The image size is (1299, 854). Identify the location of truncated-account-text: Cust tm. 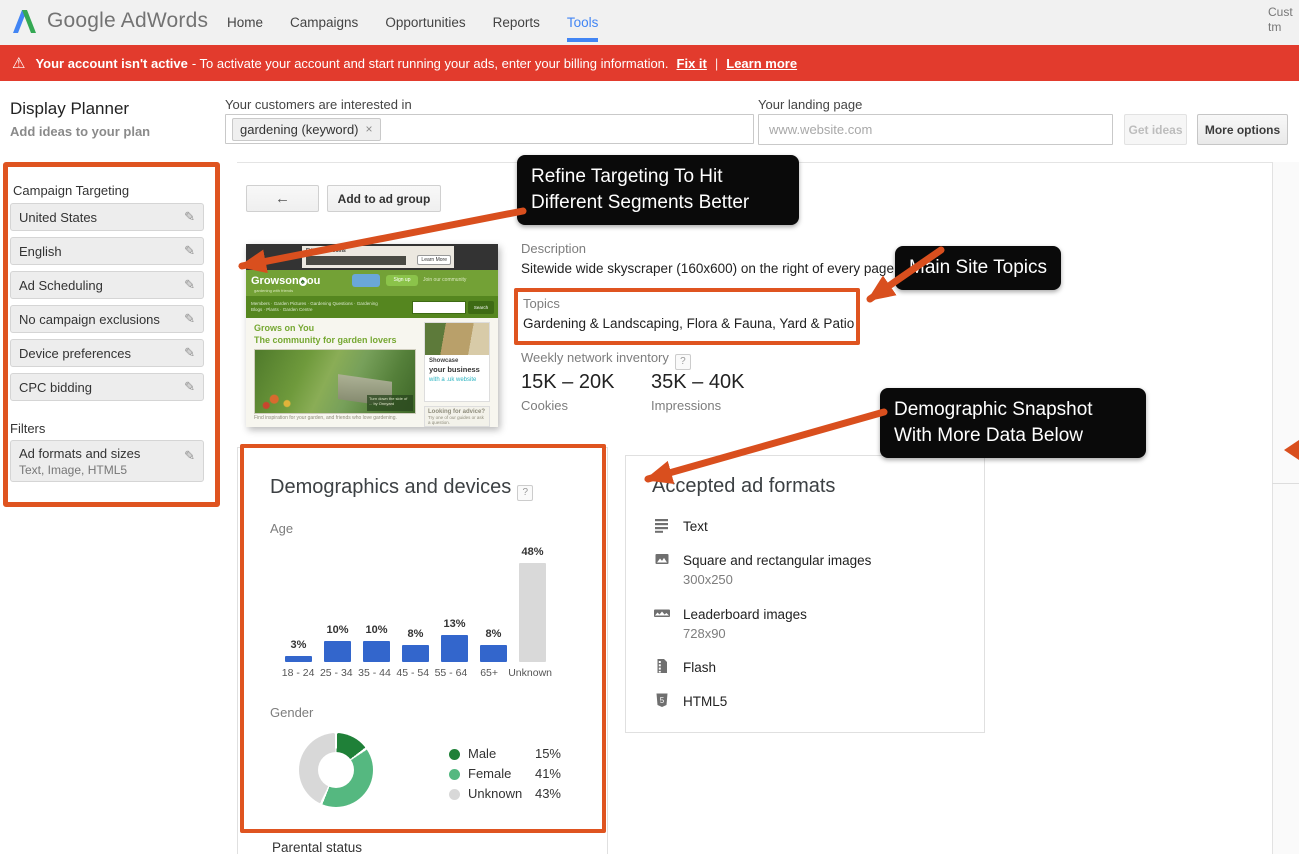
(1280, 19).